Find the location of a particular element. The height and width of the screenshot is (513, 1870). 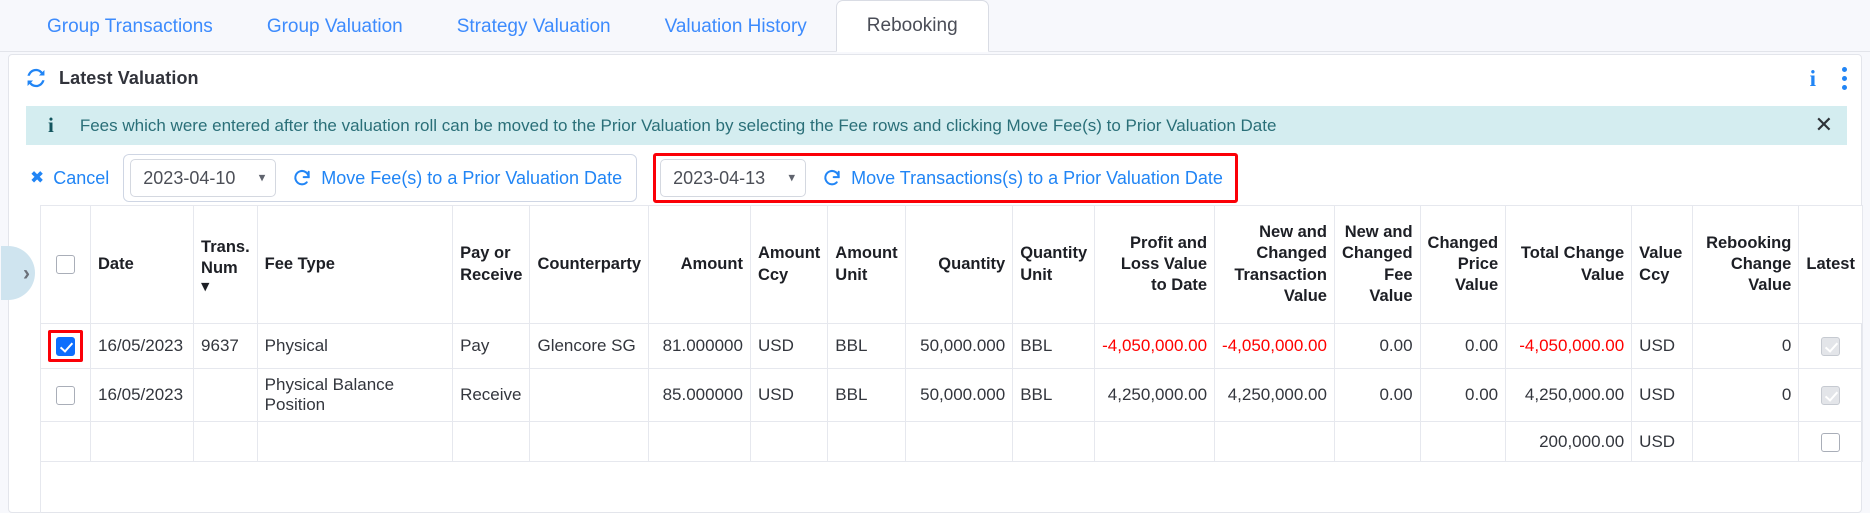

cell-pnl_to_date: -4,050,000.00 is located at coordinates (1155, 346).